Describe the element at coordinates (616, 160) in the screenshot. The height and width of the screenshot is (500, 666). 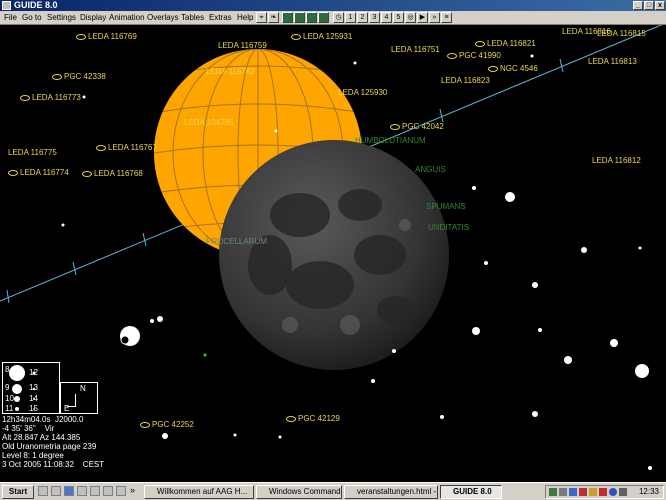
I see `galaxy-label: LEDA 116812` at that location.